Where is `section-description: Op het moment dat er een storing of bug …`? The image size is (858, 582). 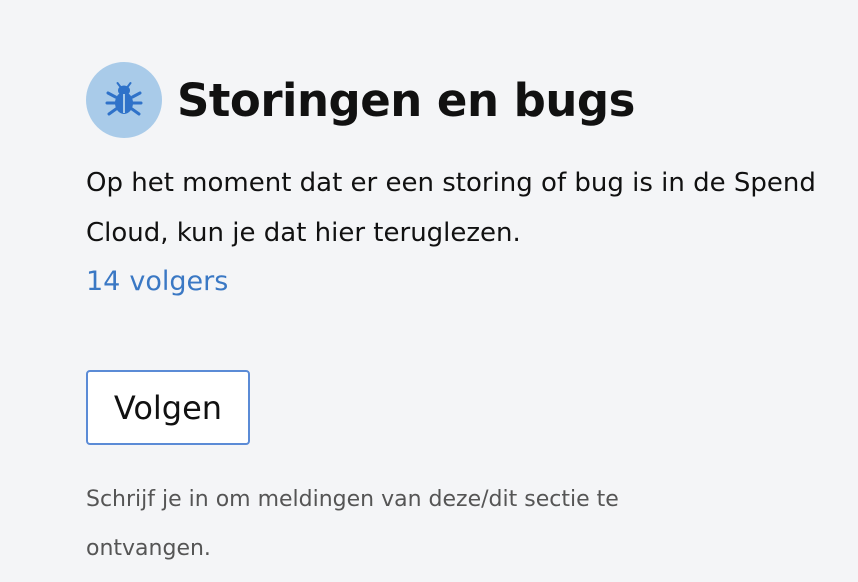
section-description: Op het moment dat er een storing of bug … is located at coordinates (451, 208).